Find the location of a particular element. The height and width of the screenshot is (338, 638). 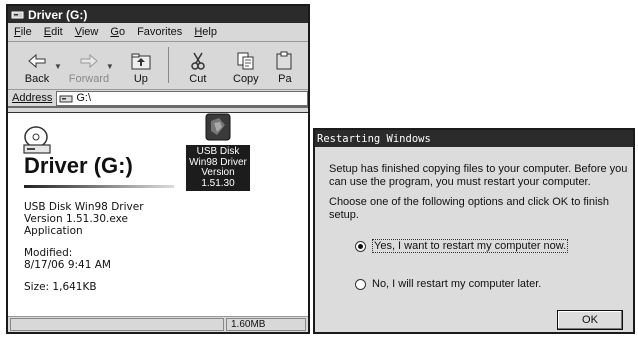

copy-button: Copy is located at coordinates (246, 68).